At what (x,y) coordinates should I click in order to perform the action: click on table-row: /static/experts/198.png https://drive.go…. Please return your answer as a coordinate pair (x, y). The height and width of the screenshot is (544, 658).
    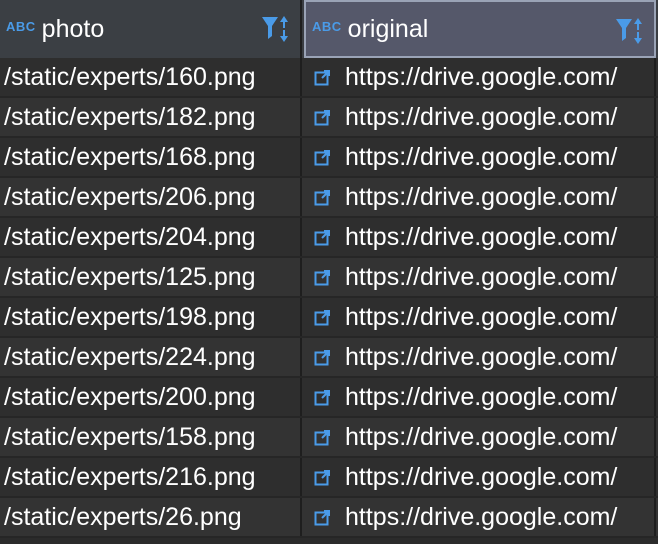
    Looking at the image, I should click on (329, 318).